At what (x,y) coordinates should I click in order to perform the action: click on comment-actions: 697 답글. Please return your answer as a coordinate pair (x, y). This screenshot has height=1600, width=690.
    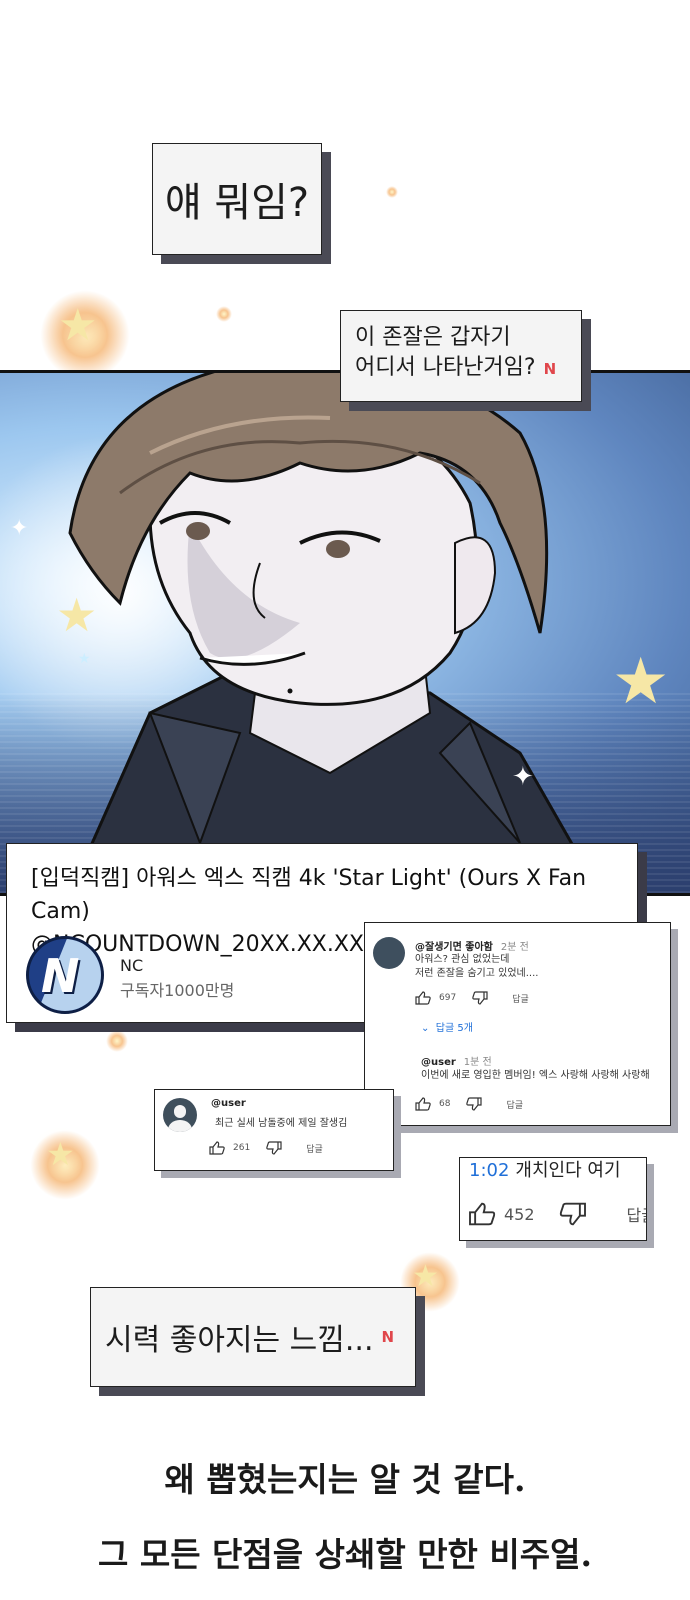
    Looking at the image, I should click on (472, 998).